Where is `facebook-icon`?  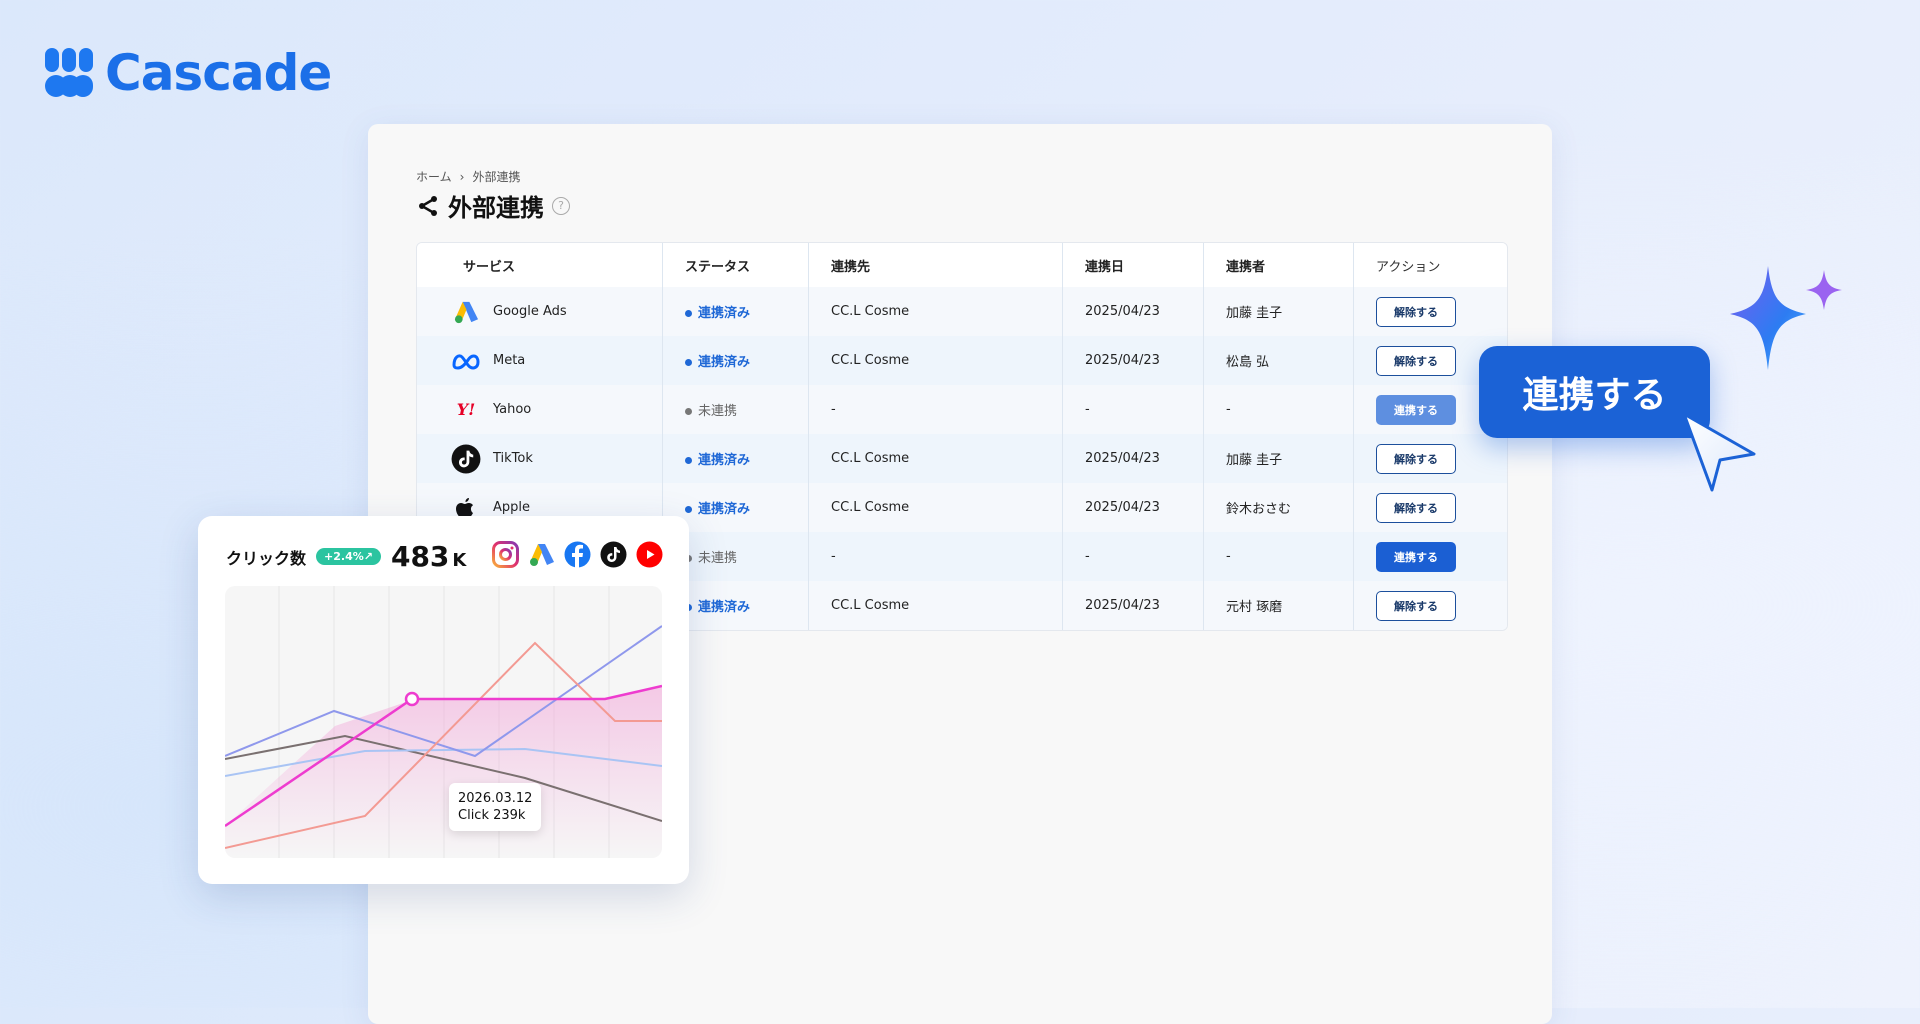
facebook-icon is located at coordinates (577, 554).